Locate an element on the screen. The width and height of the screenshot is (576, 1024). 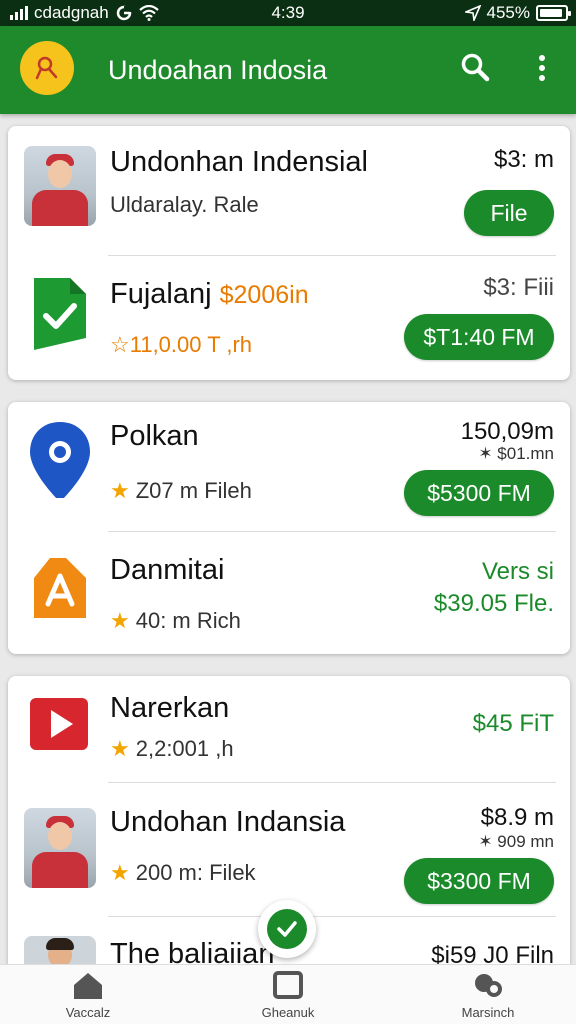
home-icon is located at coordinates (88, 986).